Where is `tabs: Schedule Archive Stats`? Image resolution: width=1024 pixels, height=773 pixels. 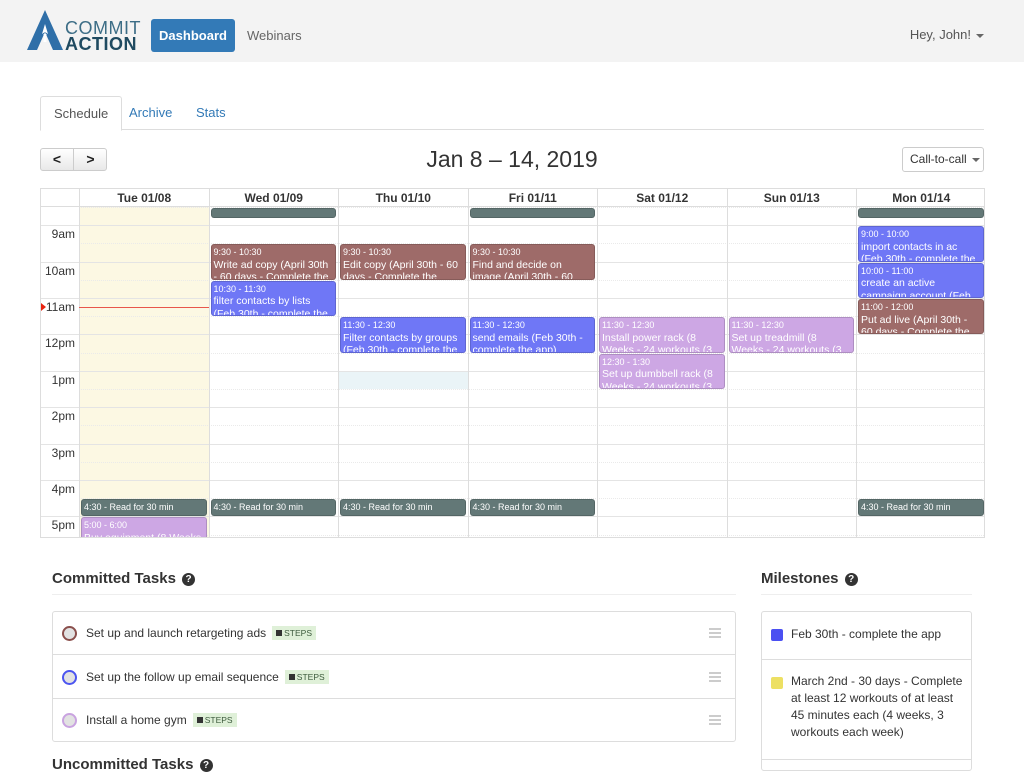 tabs: Schedule Archive Stats is located at coordinates (512, 113).